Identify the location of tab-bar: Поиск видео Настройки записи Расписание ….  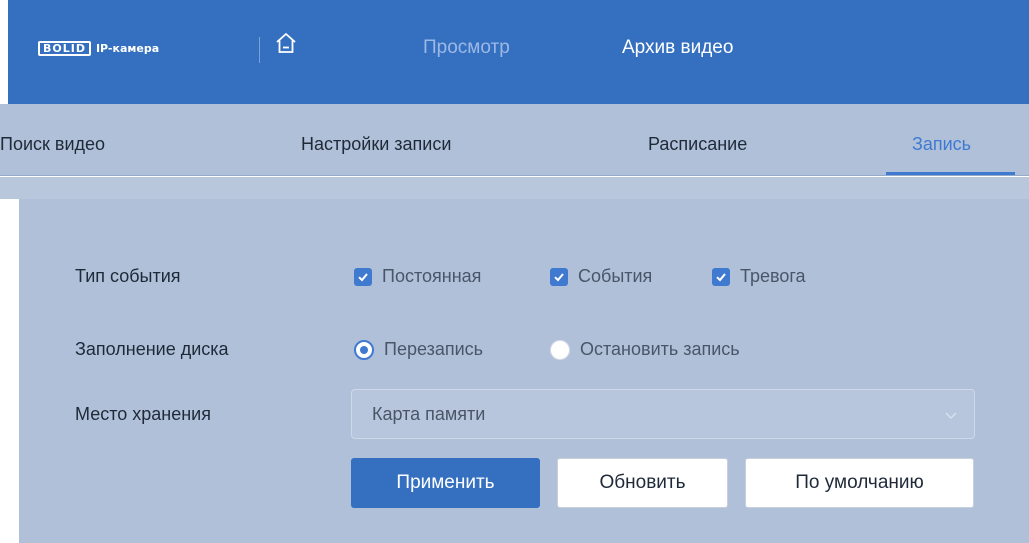
(514, 140).